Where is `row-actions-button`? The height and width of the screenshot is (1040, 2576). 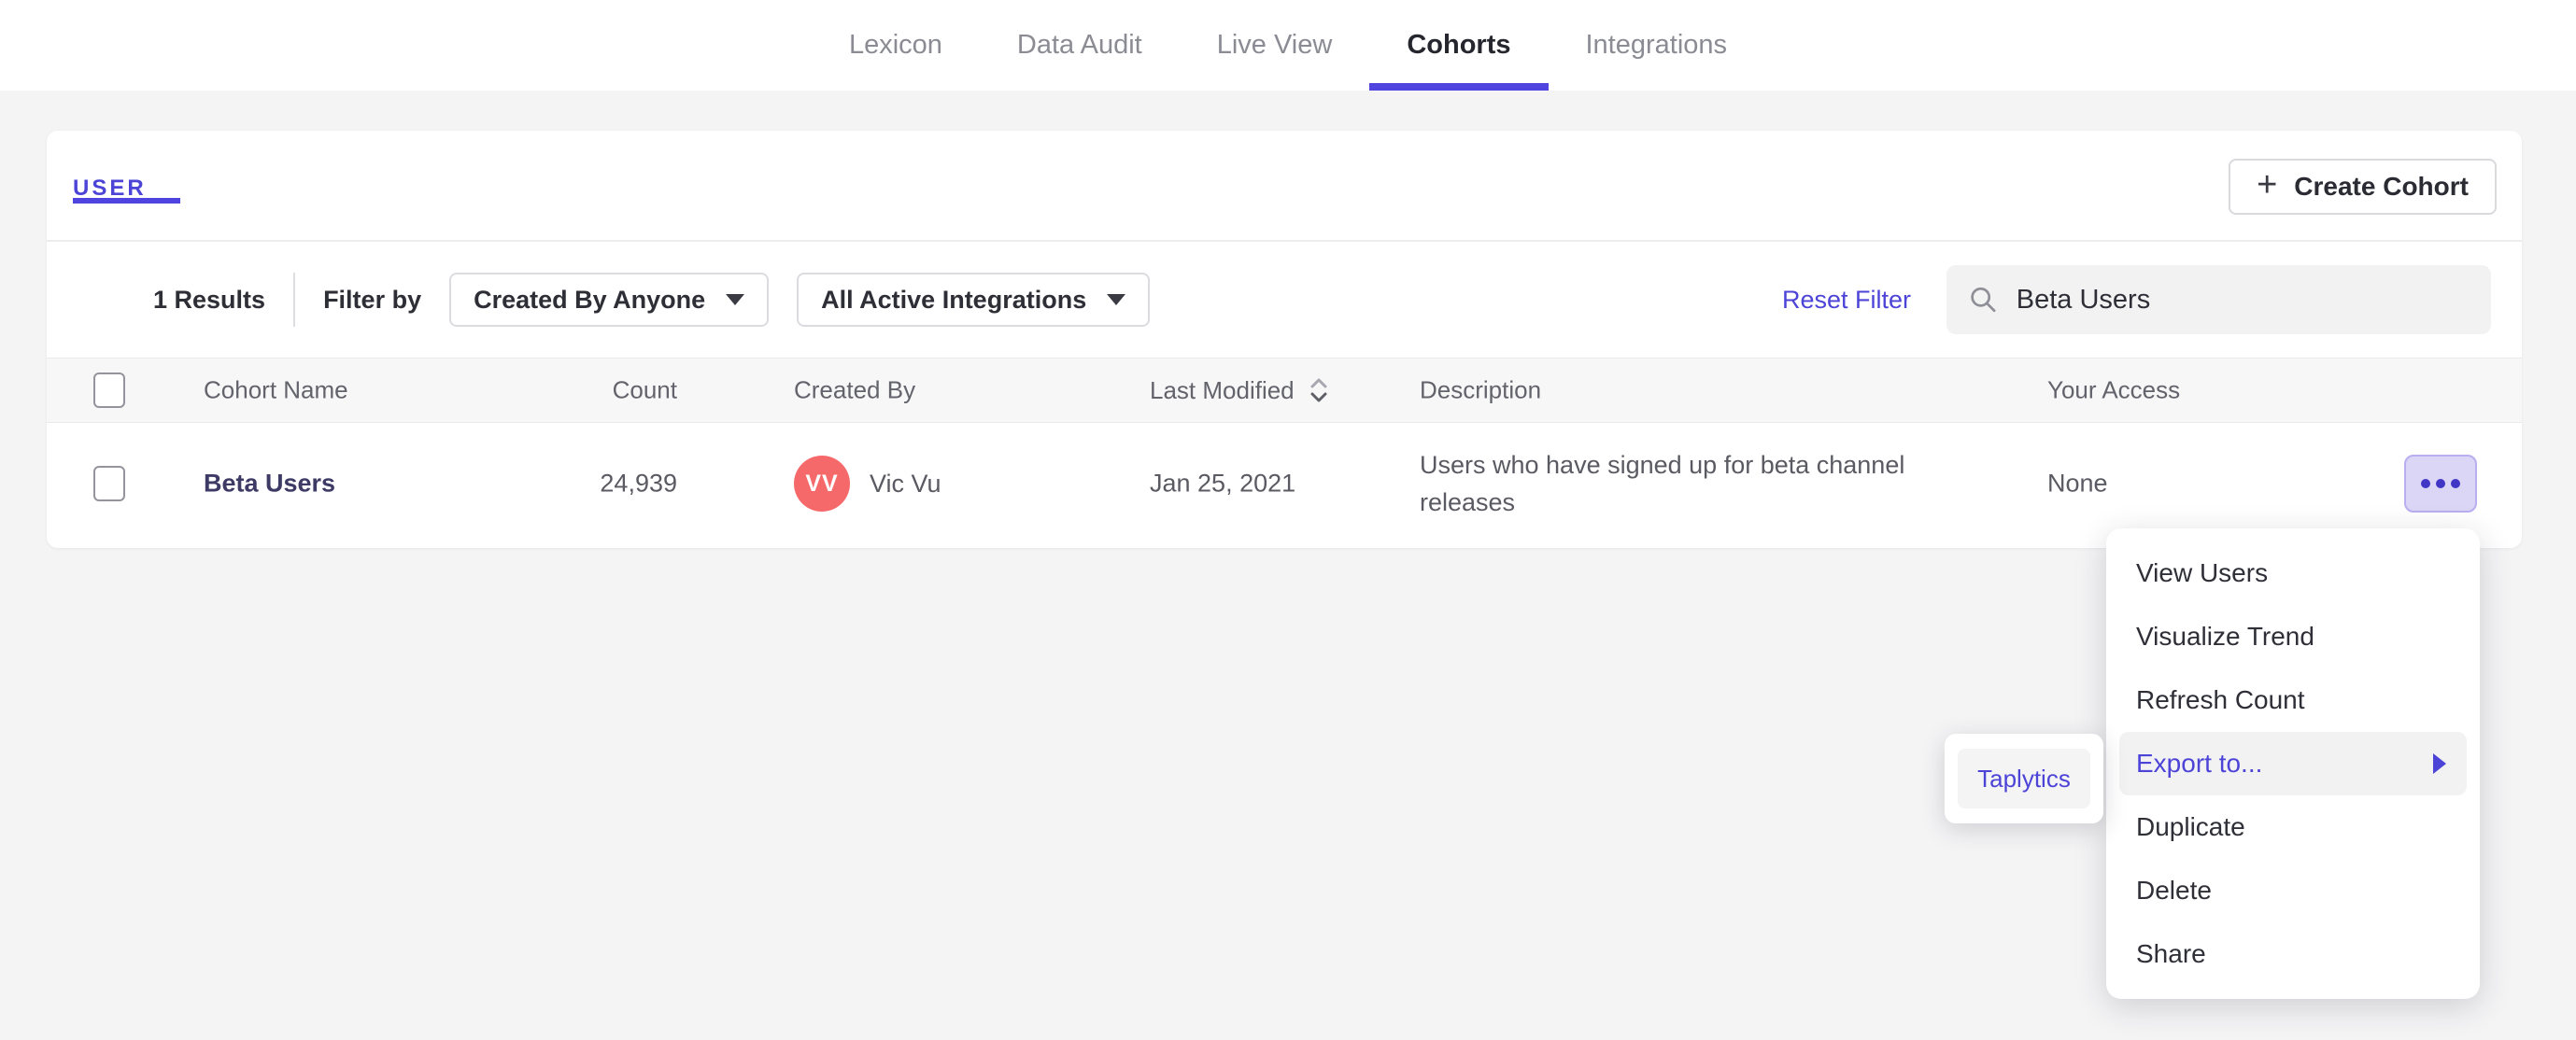 row-actions-button is located at coordinates (2440, 484).